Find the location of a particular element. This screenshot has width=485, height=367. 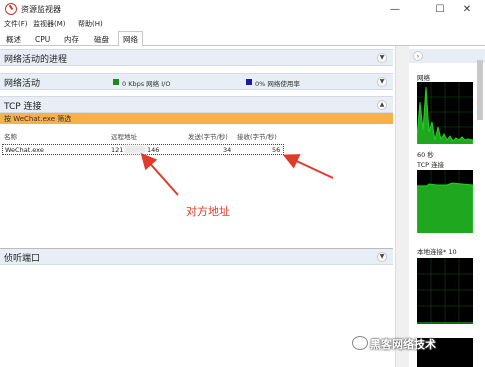

arrow-to-received is located at coordinates (308, 166).